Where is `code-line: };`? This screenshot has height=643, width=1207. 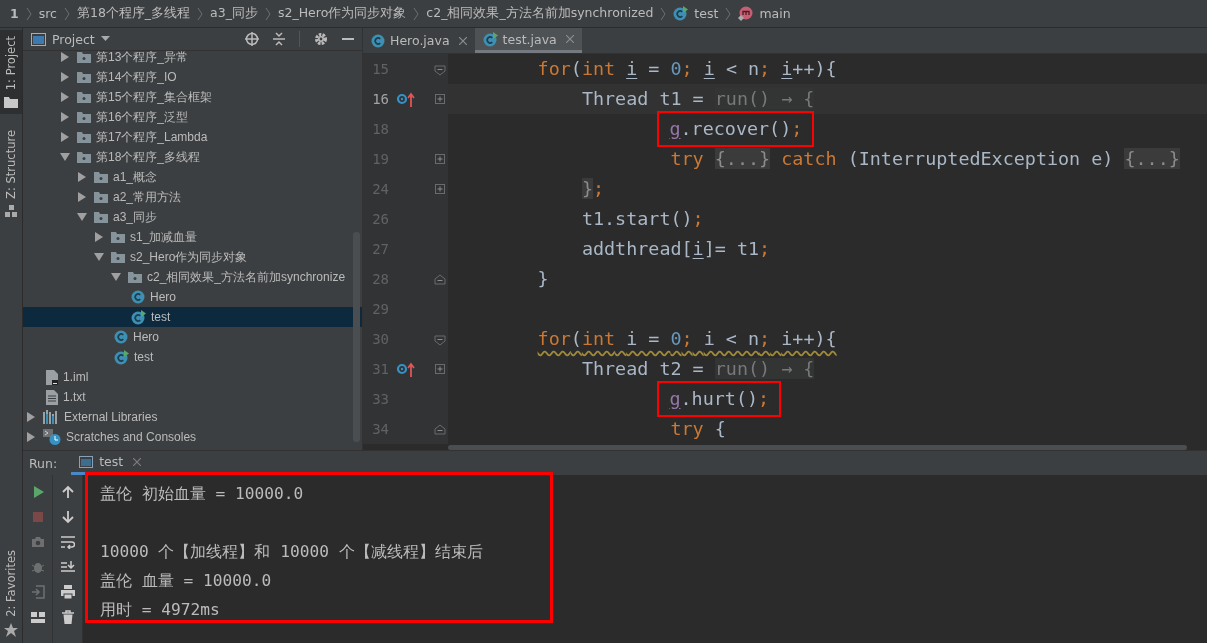
code-line: }; is located at coordinates (593, 189).